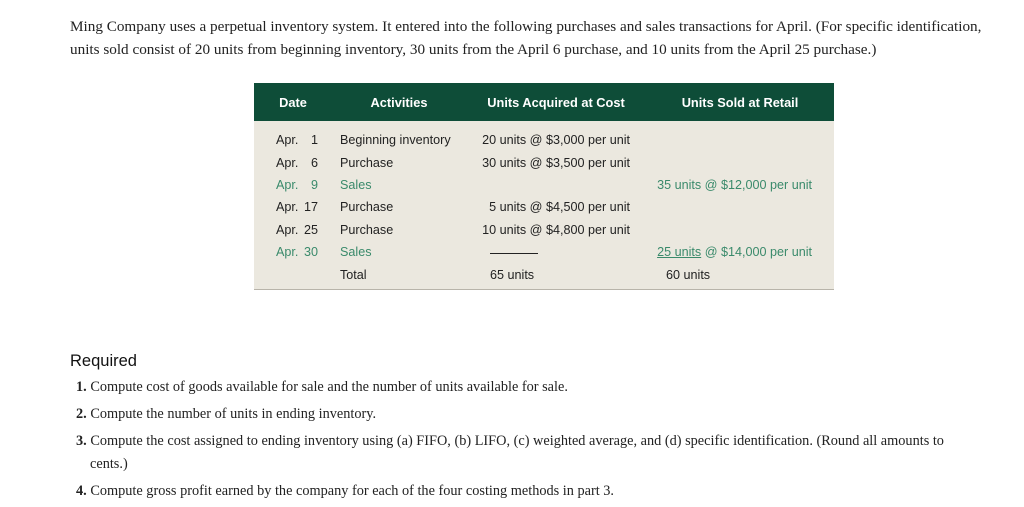 The height and width of the screenshot is (507, 1024). Describe the element at coordinates (81, 387) in the screenshot. I see `item-number: 1.` at that location.